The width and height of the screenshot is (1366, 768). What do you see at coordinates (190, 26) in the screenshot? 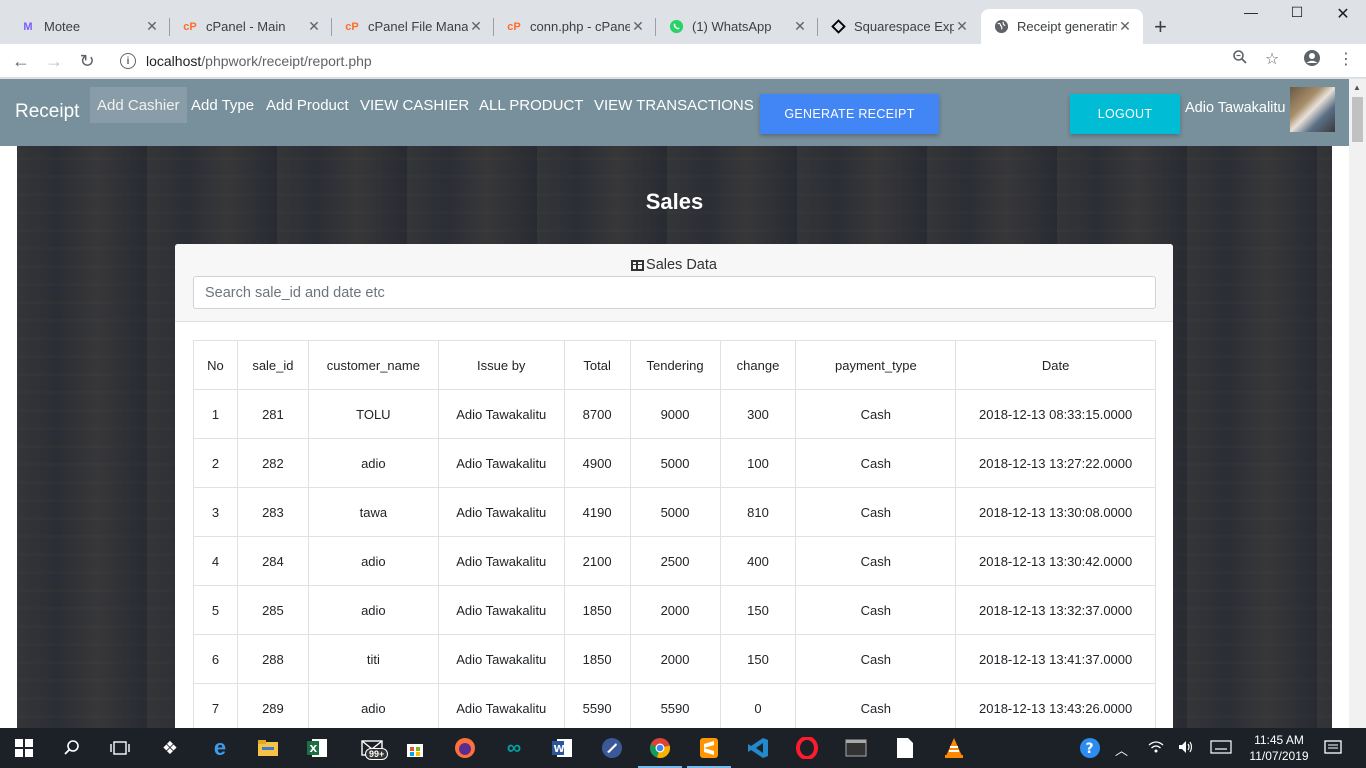
I see `cpanel-icon: cP` at bounding box center [190, 26].